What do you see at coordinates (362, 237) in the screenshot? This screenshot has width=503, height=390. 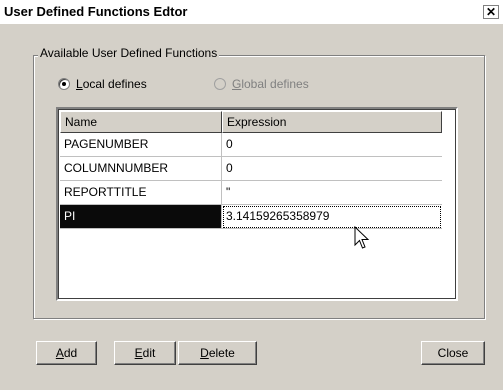 I see `mouse-pointer-icon` at bounding box center [362, 237].